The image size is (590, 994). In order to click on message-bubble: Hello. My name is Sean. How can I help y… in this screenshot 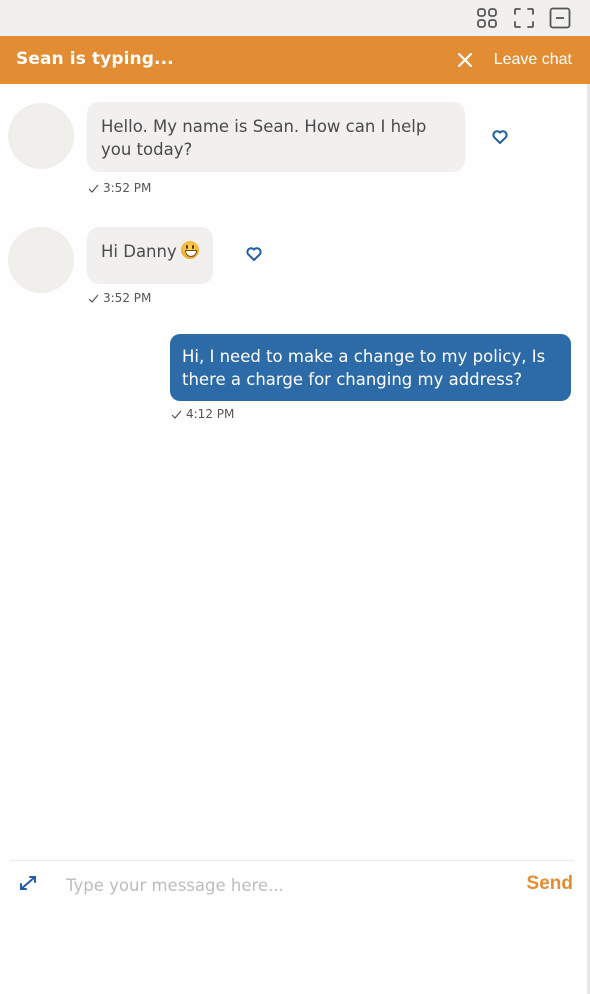, I will do `click(276, 137)`.